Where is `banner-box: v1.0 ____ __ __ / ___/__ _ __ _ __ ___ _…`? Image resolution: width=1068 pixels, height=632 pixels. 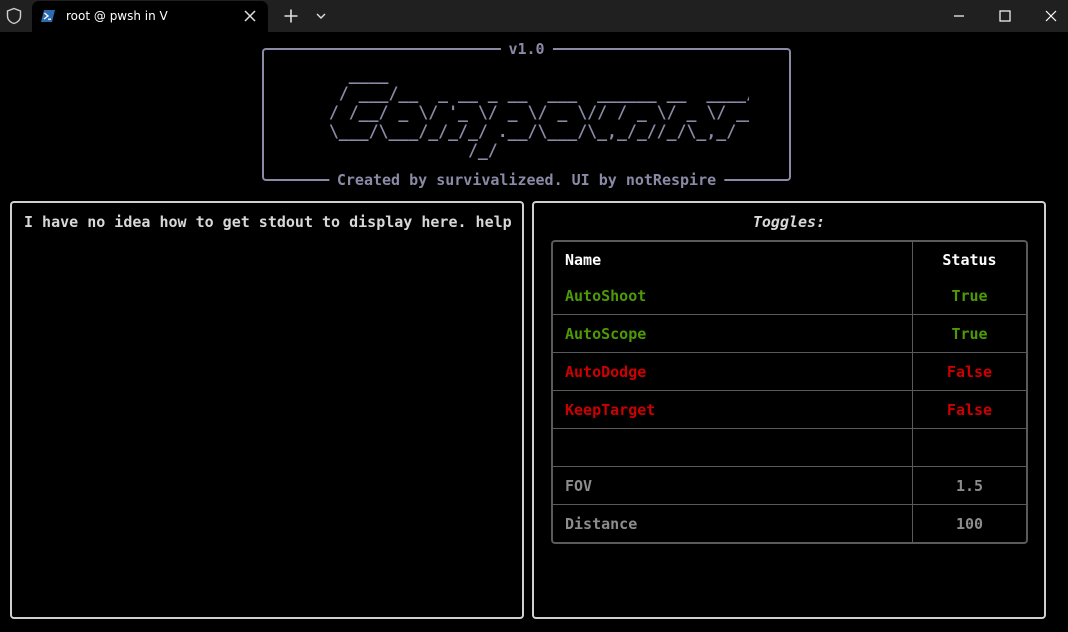 banner-box: v1.0 ____ __ __ / ___/__ _ __ _ __ ___ _… is located at coordinates (526, 114).